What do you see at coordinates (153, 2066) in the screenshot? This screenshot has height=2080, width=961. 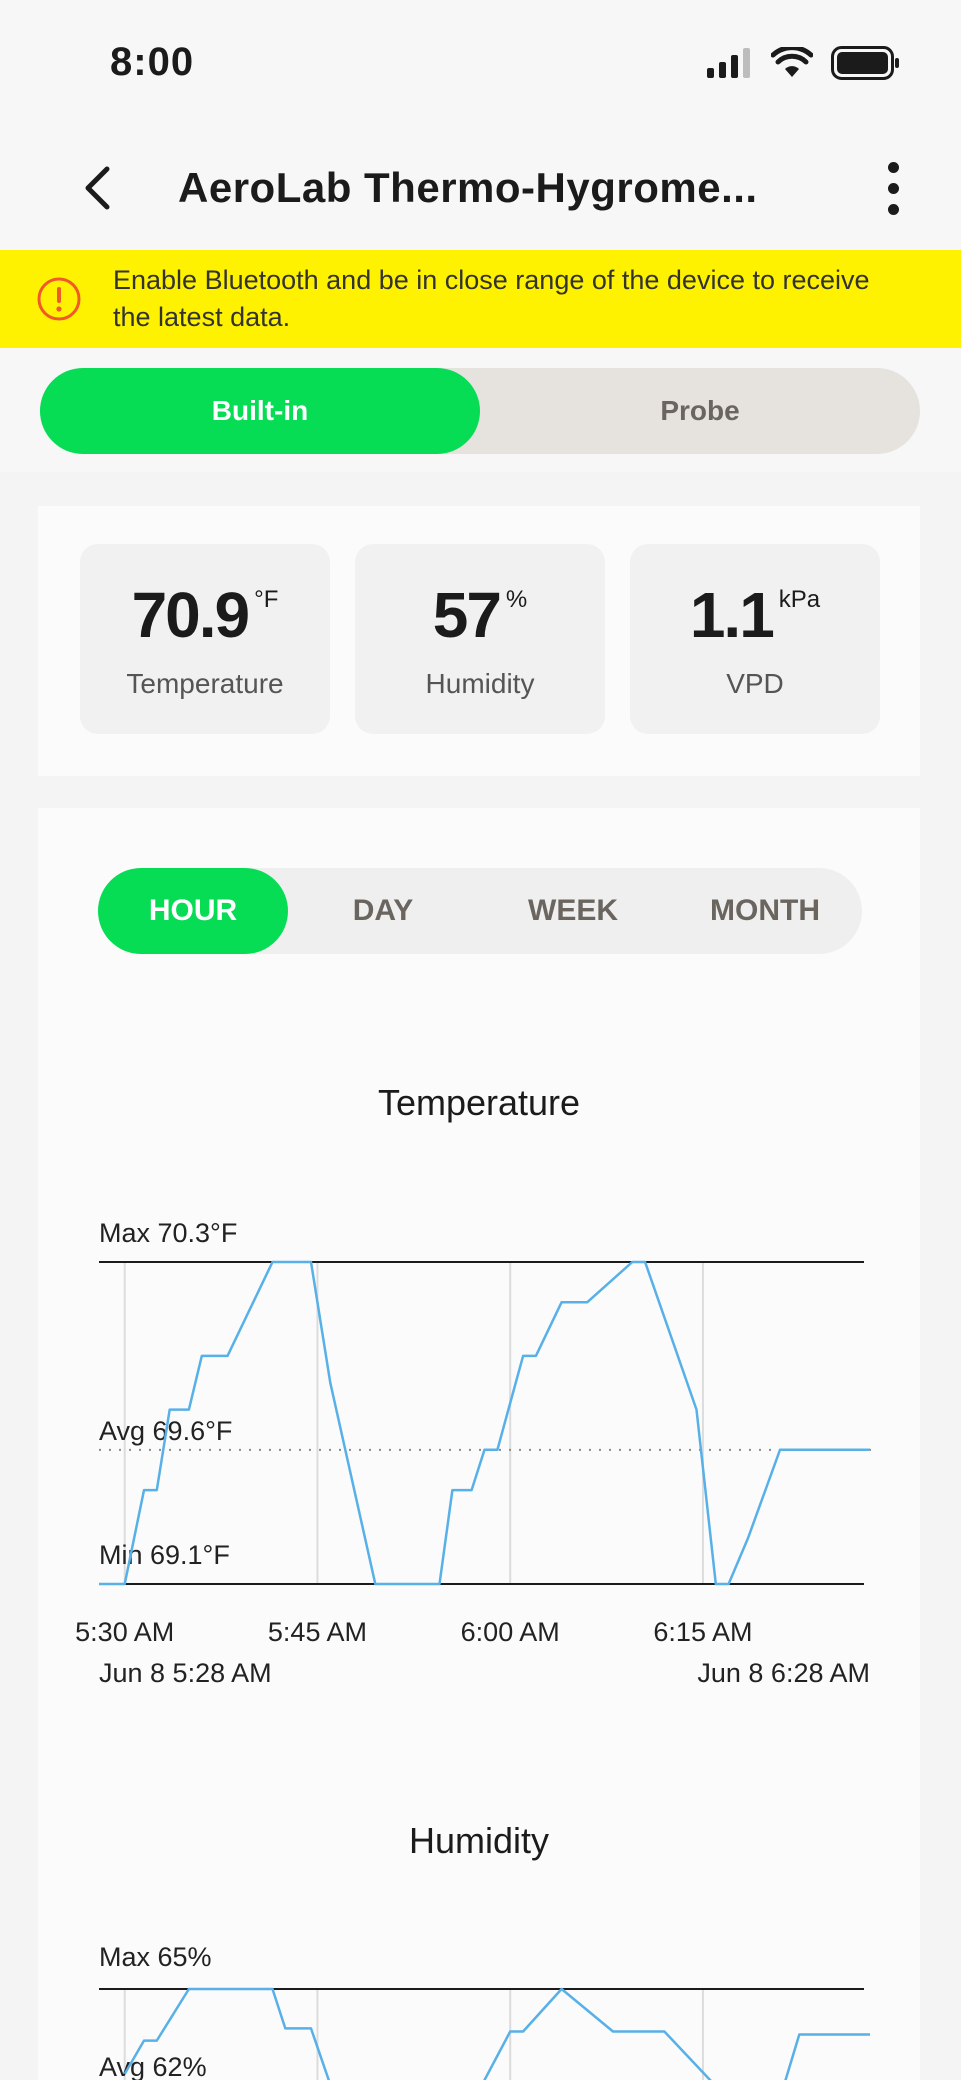 I see `avg-label: Avg 62%` at bounding box center [153, 2066].